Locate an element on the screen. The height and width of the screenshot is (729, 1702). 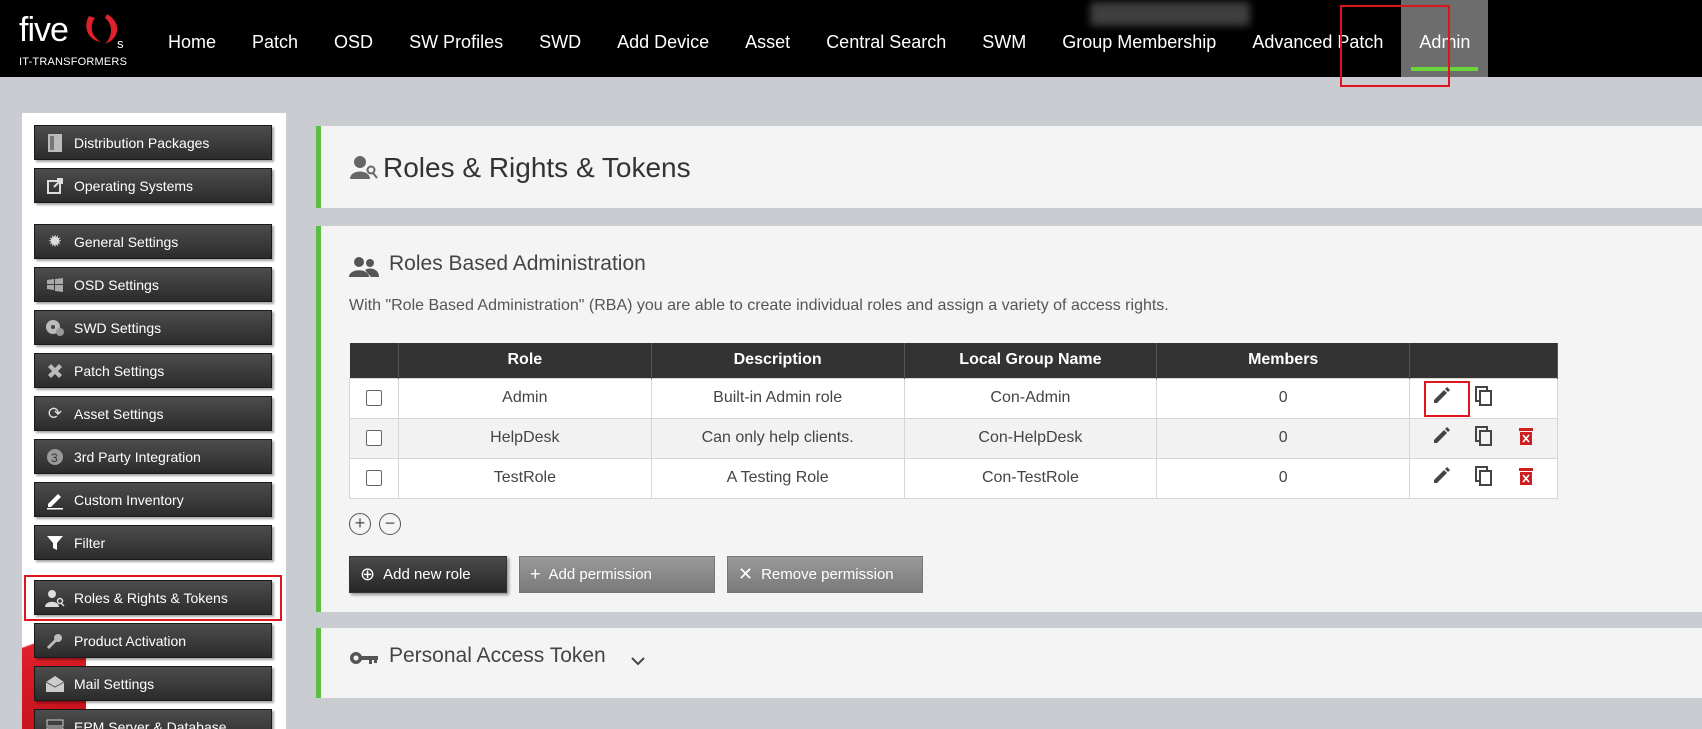
column-header-description: Description is located at coordinates (778, 360).